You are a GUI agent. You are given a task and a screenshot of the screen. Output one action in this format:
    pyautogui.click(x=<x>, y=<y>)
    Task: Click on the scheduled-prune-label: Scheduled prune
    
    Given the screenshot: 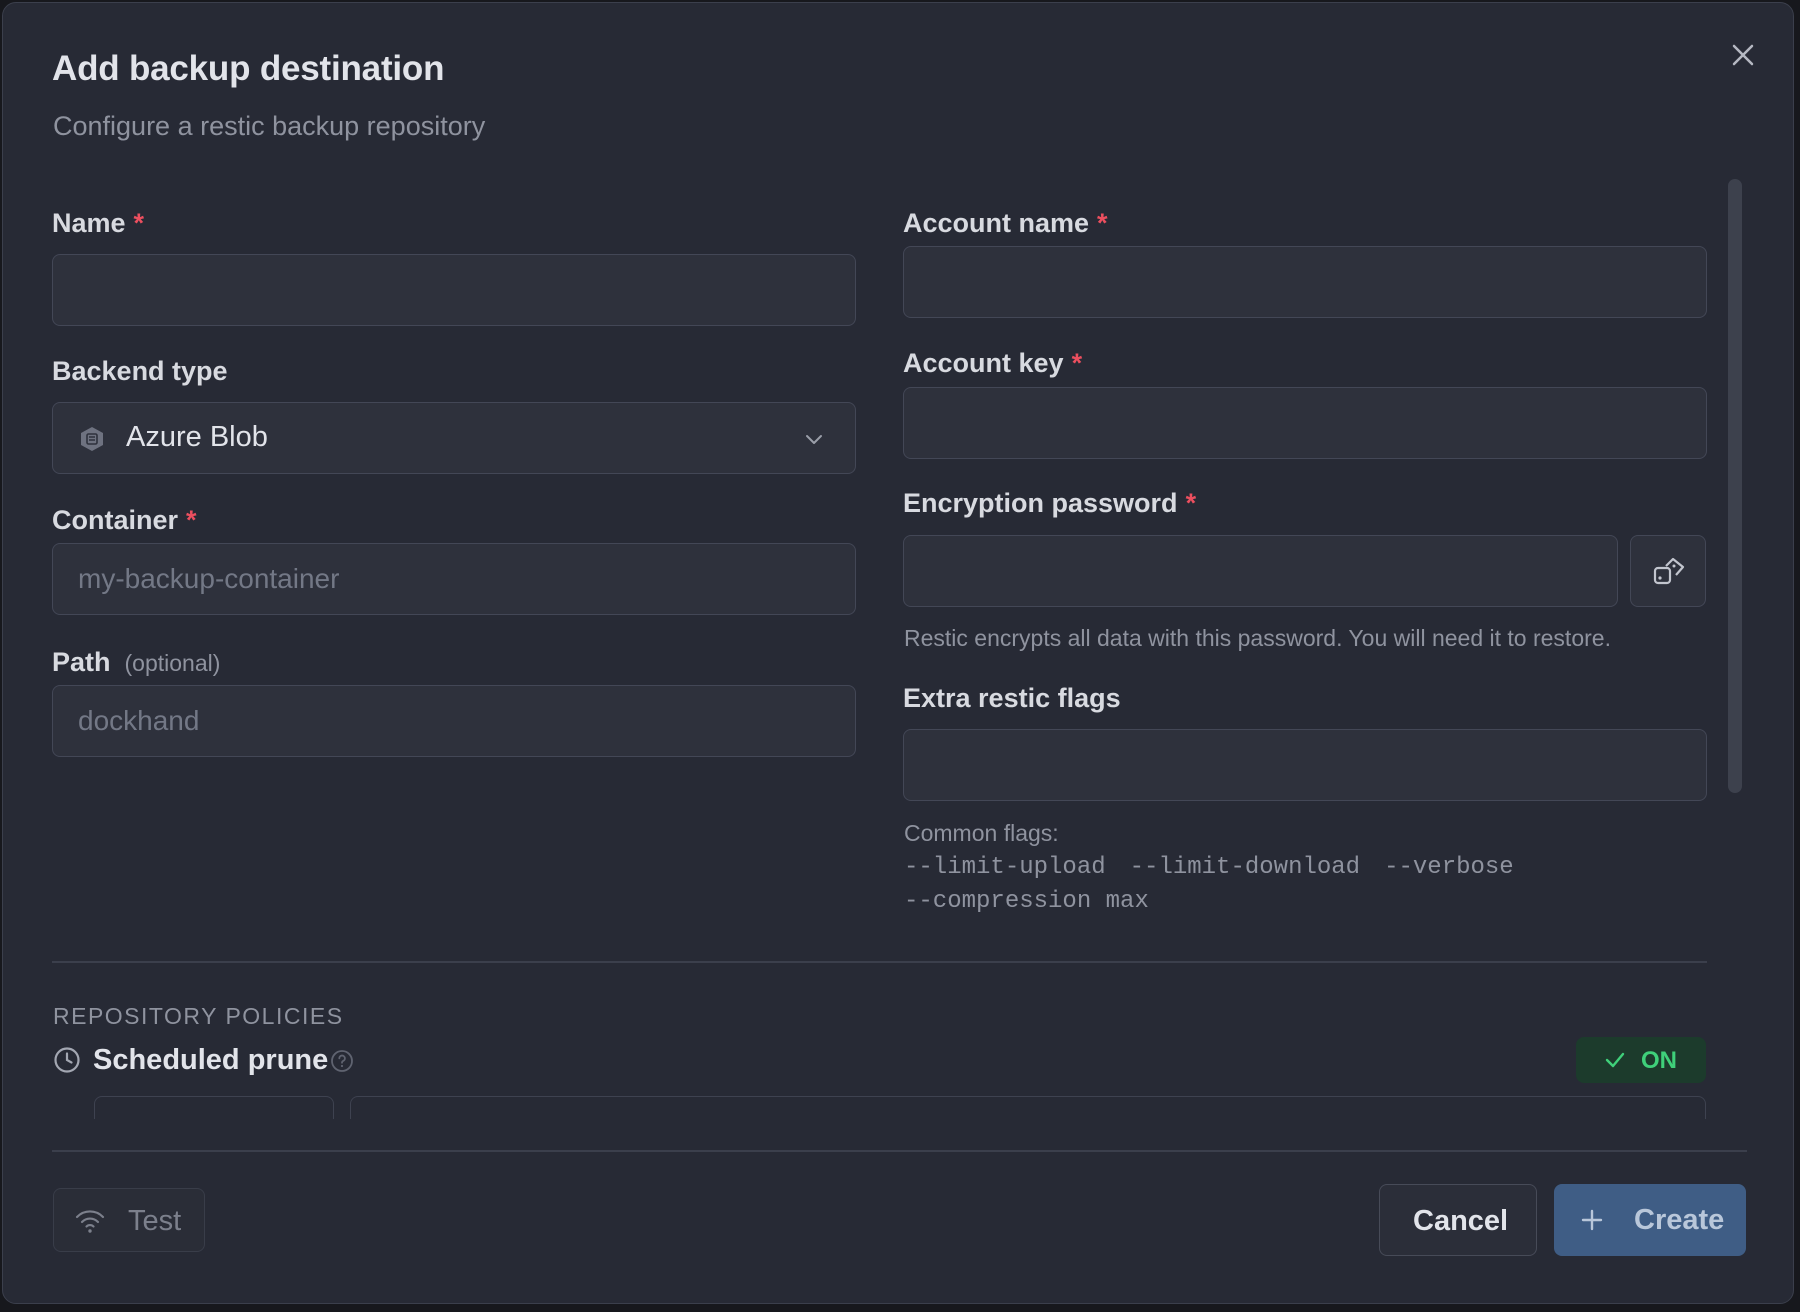 What is the action you would take?
    pyautogui.click(x=211, y=1060)
    